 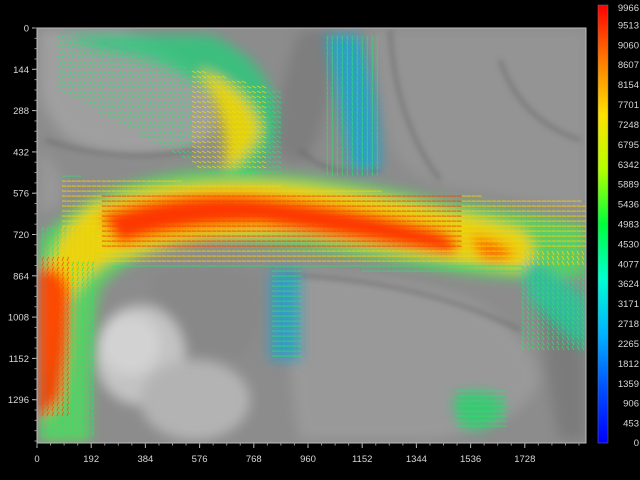 What do you see at coordinates (19, 359) in the screenshot?
I see `y-tick-label: 1152` at bounding box center [19, 359].